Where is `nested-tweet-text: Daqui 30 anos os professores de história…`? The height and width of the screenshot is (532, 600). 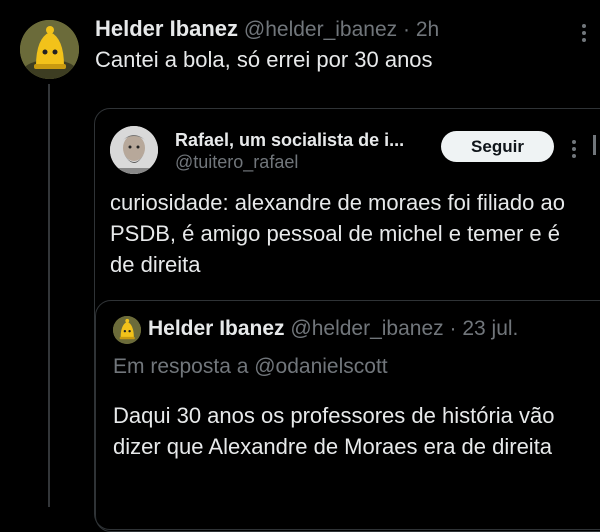
nested-tweet-text: Daqui 30 anos os professores de história… is located at coordinates (334, 431).